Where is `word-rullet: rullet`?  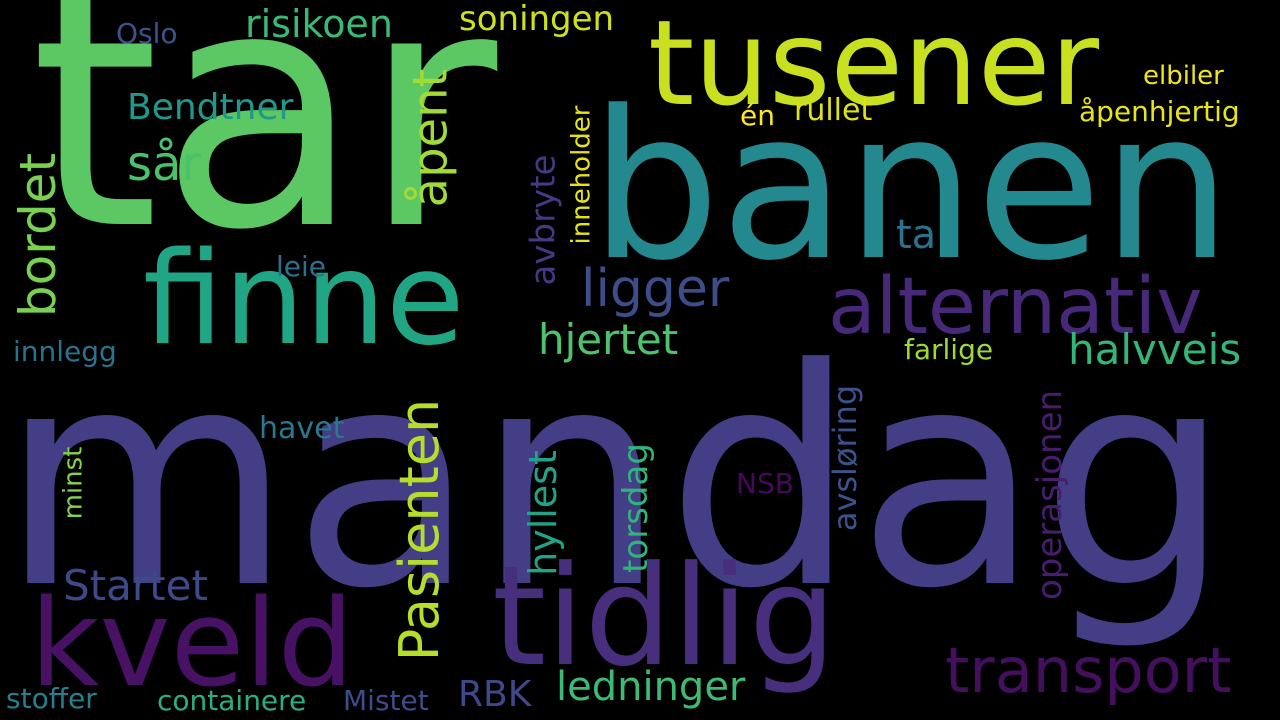
word-rullet: rullet is located at coordinates (833, 110).